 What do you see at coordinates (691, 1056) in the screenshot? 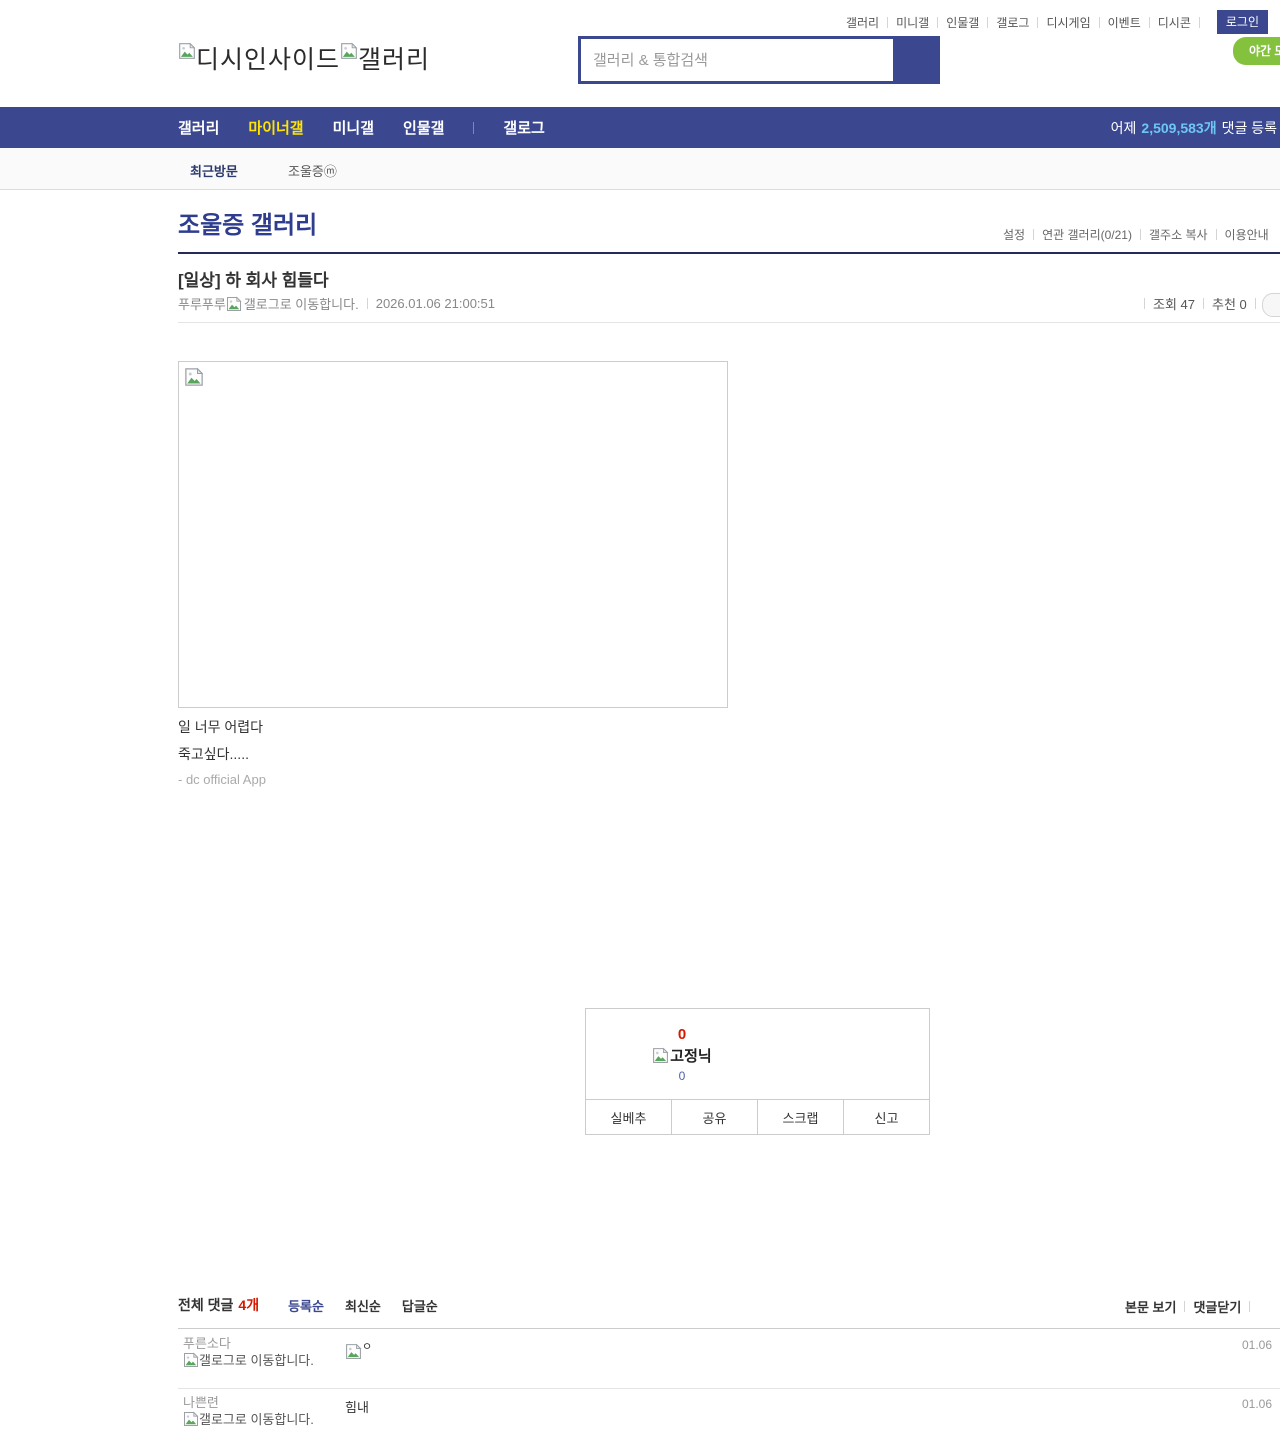
I see `fixed-nick-label: 고정닉` at bounding box center [691, 1056].